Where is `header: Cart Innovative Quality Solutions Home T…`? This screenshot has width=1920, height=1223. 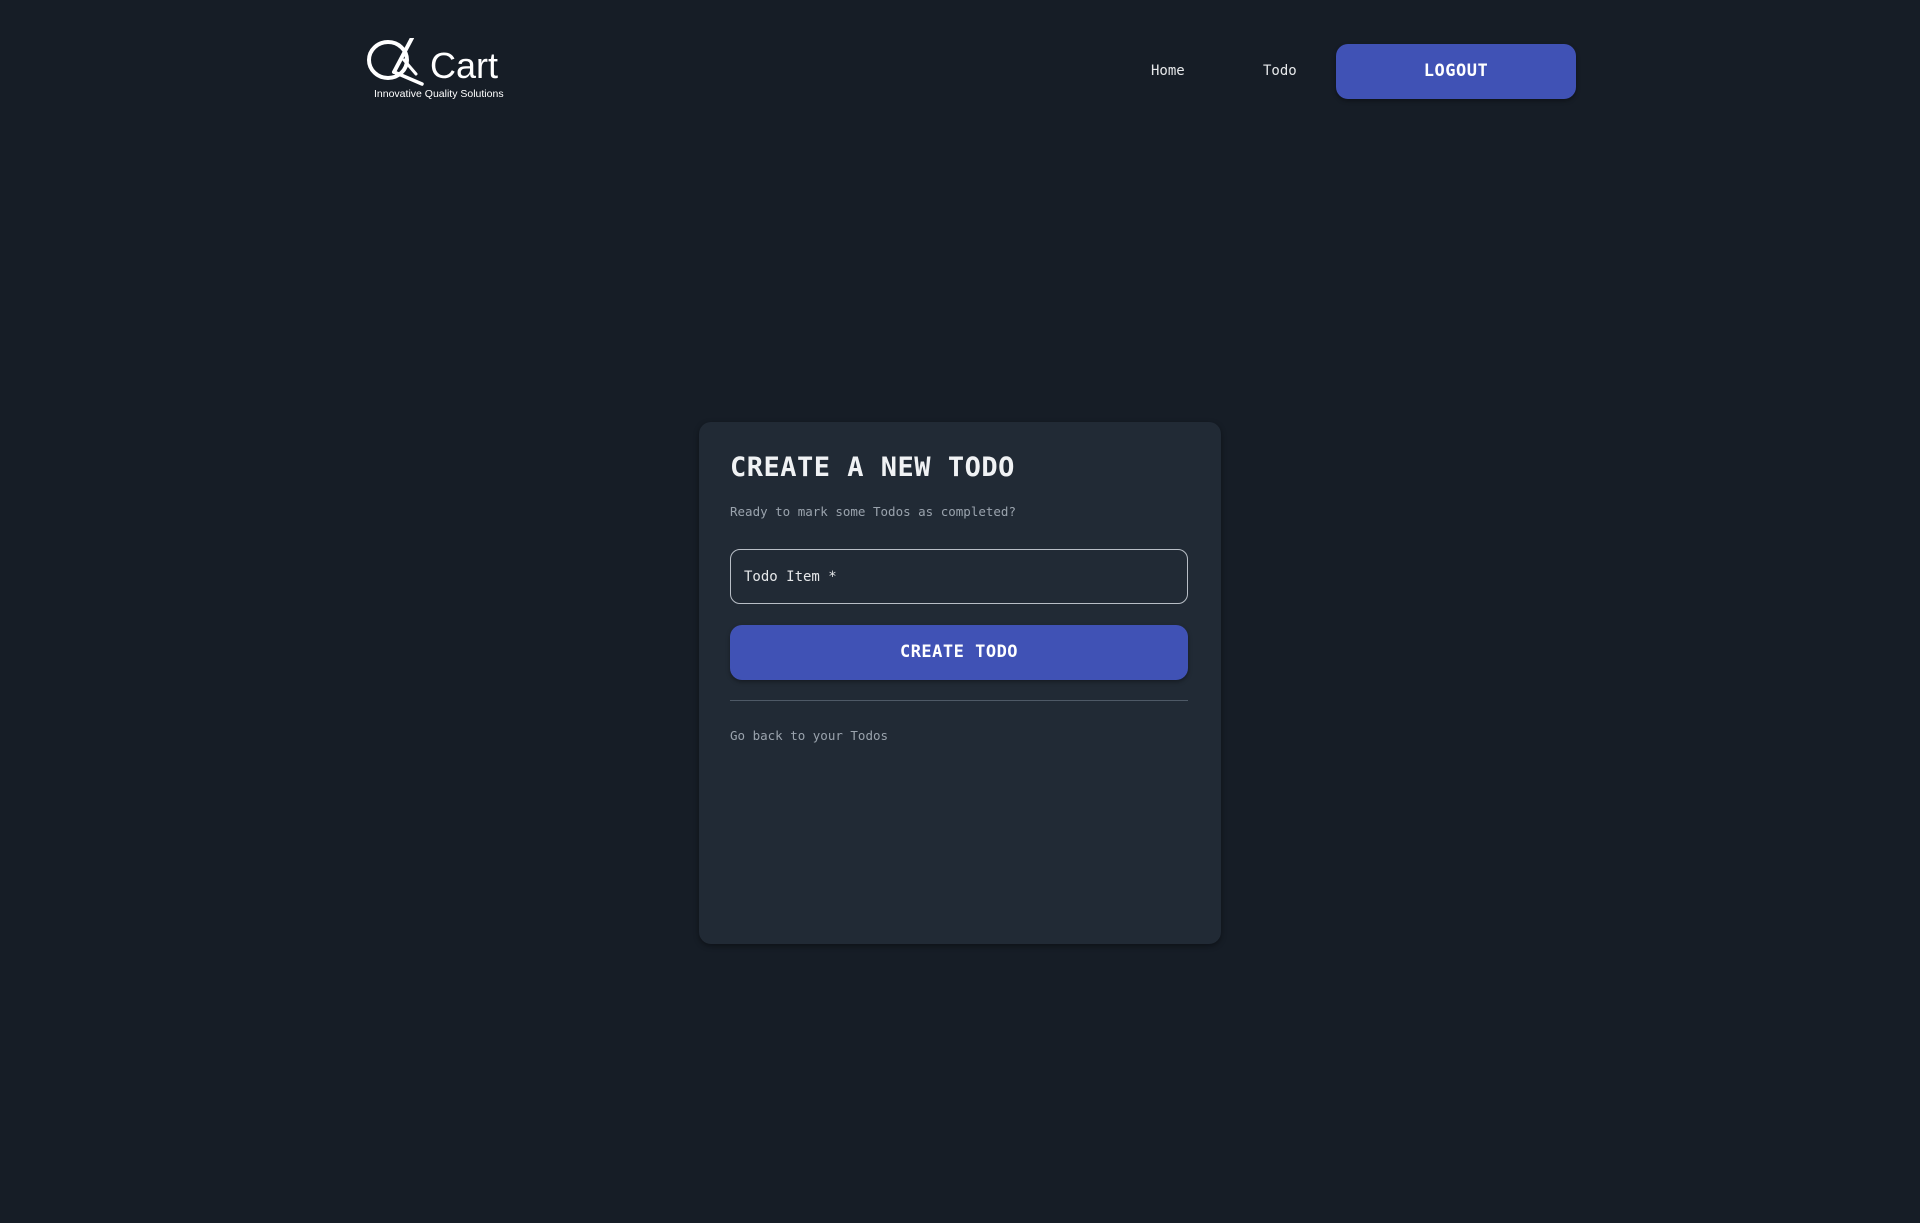
header: Cart Innovative Quality Solutions Home T… is located at coordinates (960, 71).